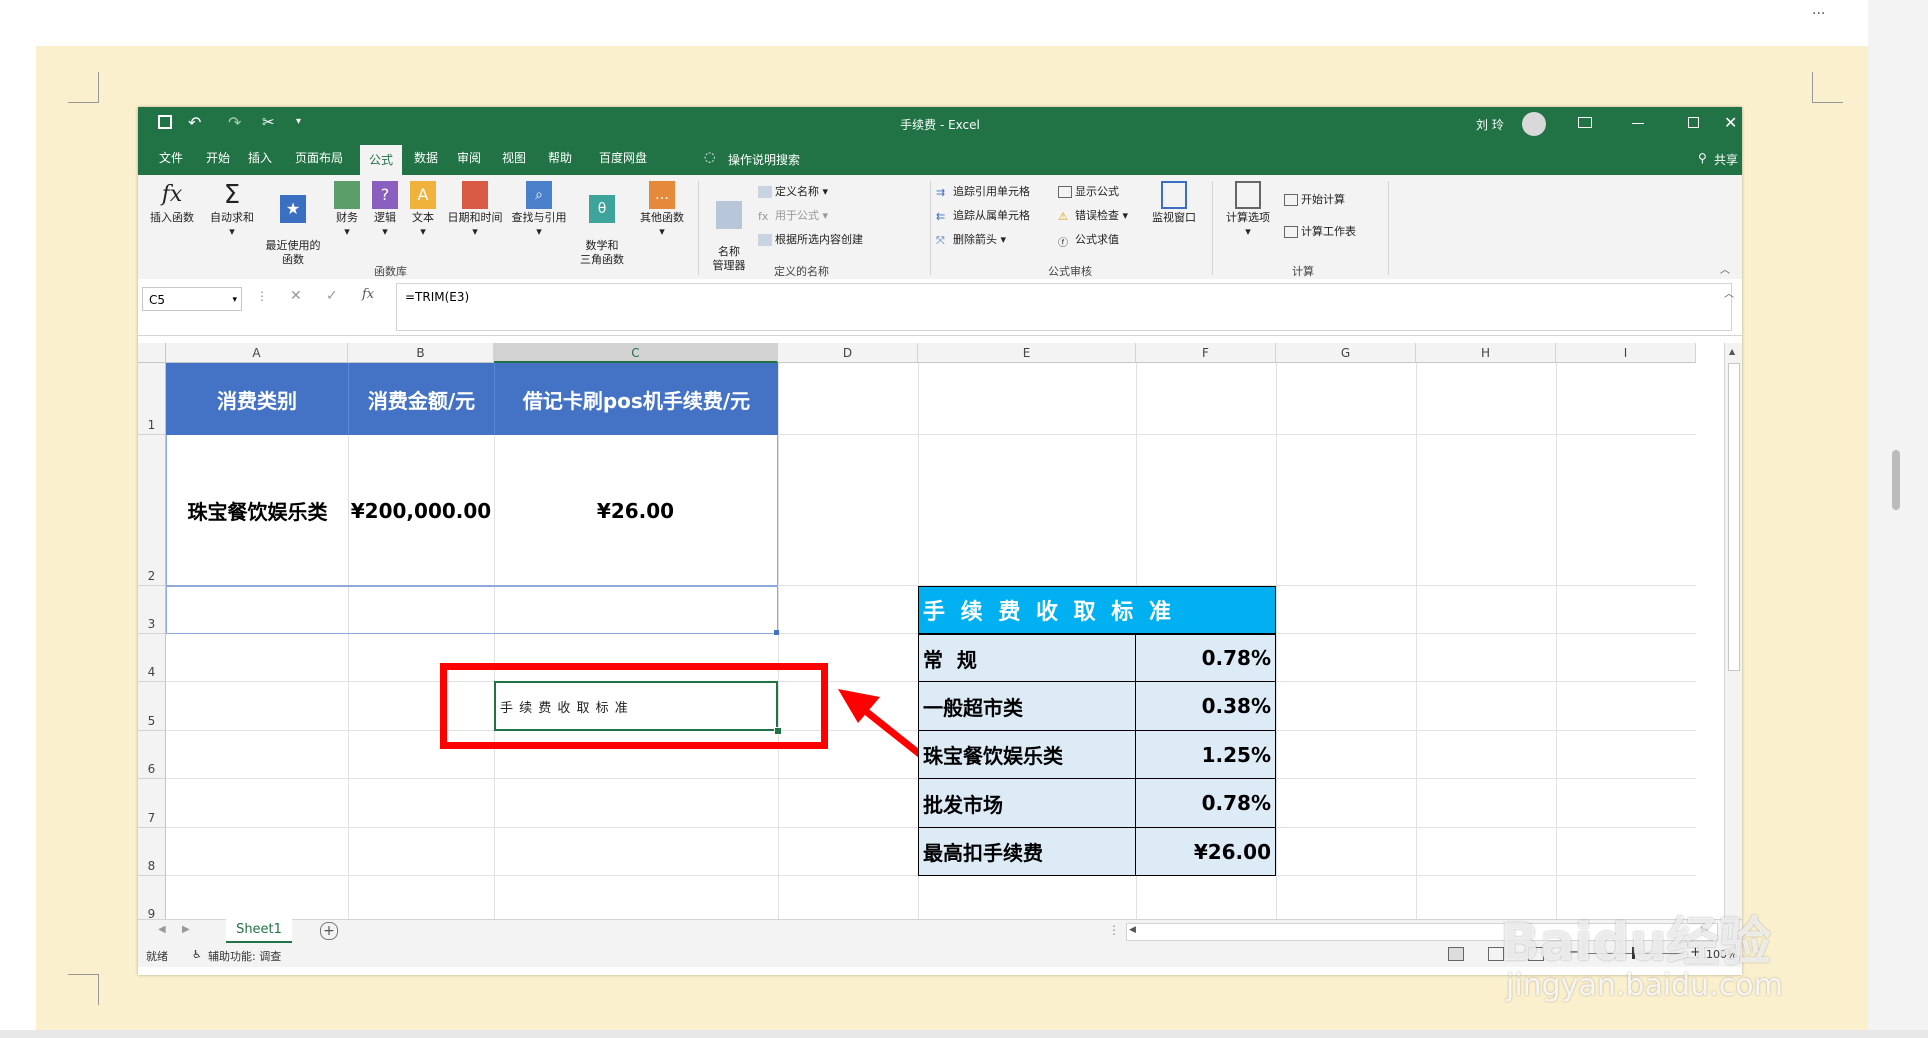  What do you see at coordinates (793, 191) in the screenshot?
I see `define-name-button: 定义名称 ▾` at bounding box center [793, 191].